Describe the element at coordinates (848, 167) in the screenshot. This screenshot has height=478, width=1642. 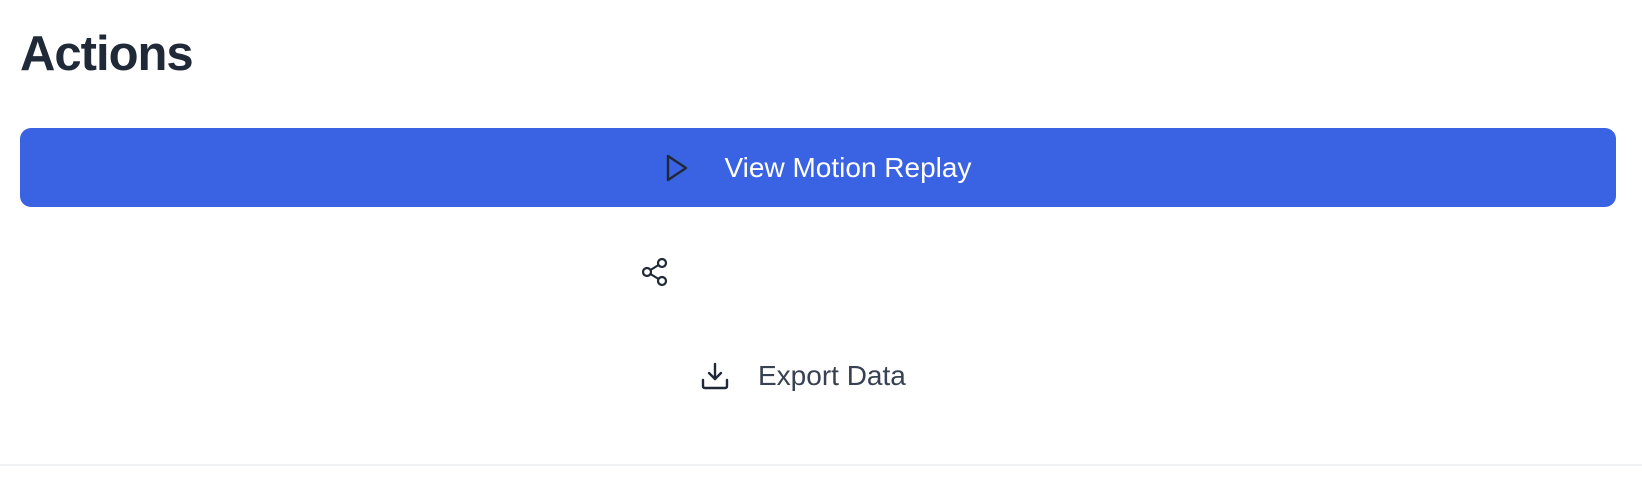
I see `view-motion-replay-label: View Motion Replay` at that location.